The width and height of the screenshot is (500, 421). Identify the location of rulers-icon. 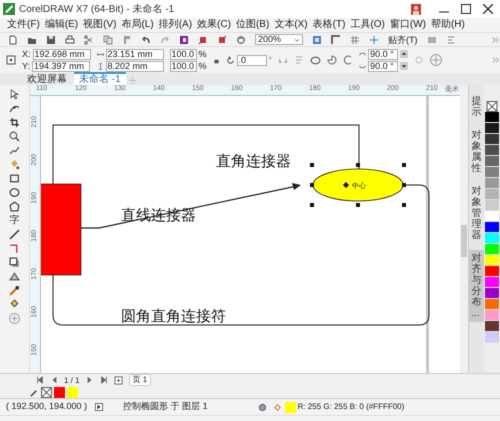
(336, 39).